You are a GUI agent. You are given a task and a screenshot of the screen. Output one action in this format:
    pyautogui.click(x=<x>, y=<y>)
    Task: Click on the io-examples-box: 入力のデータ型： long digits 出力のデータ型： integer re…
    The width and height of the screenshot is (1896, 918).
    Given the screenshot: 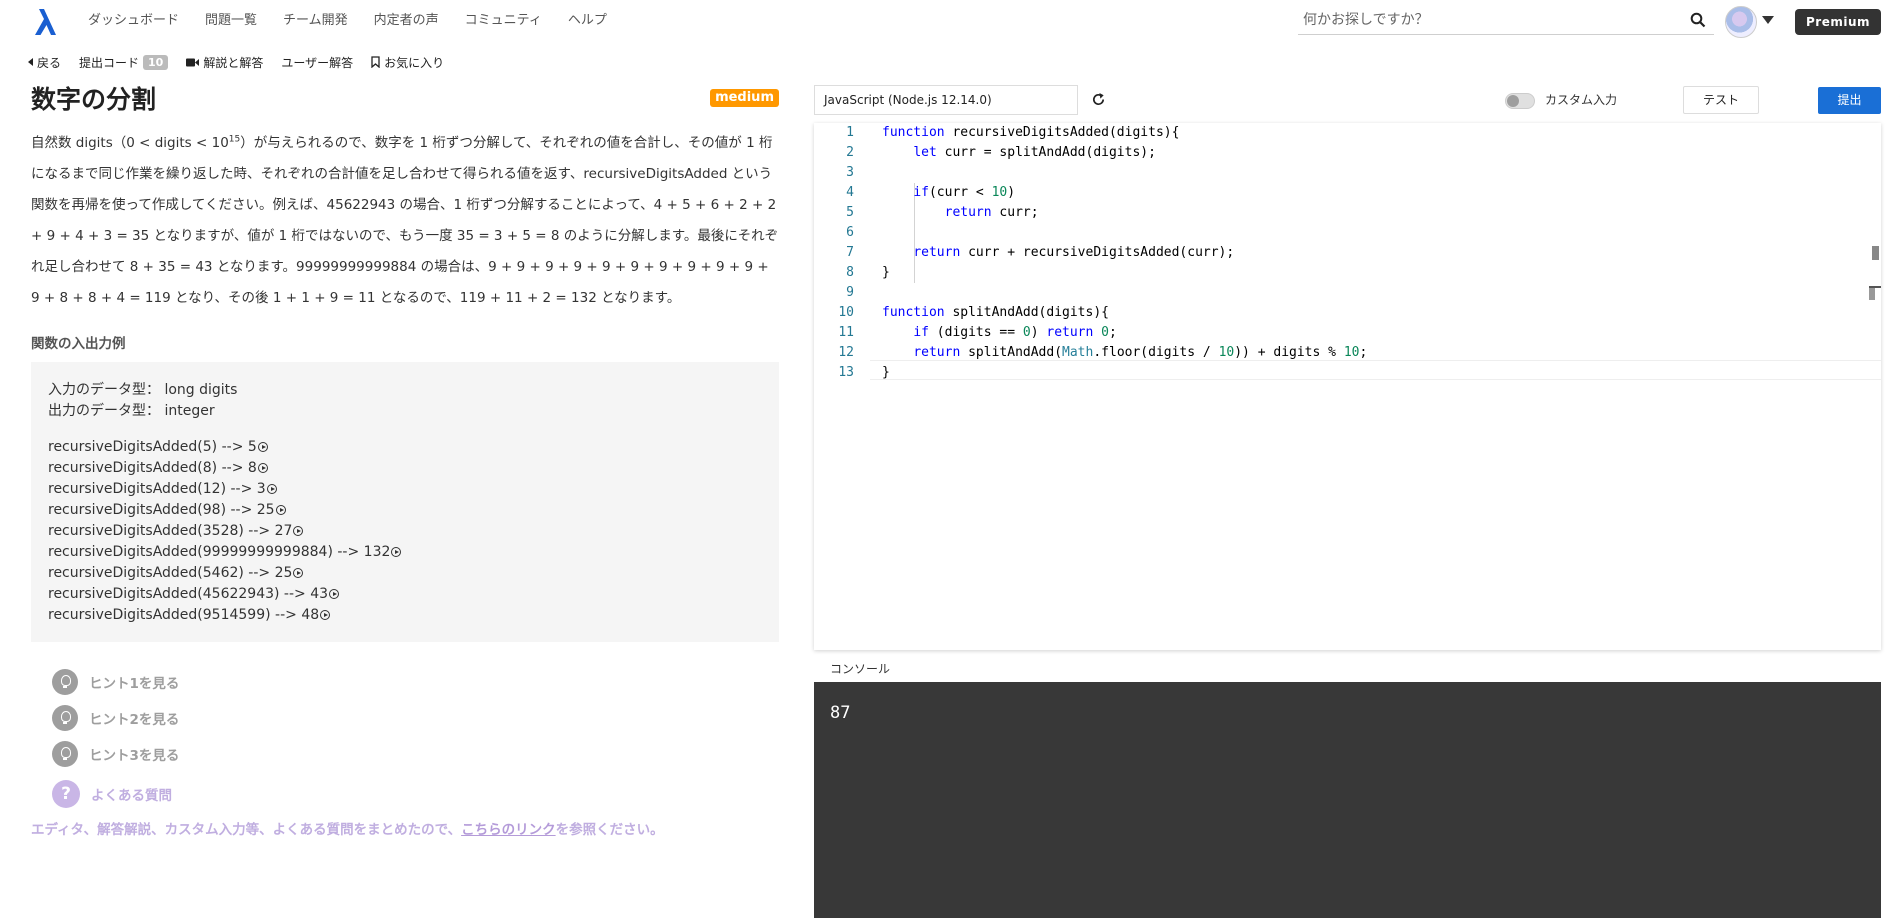 What is the action you would take?
    pyautogui.click(x=405, y=502)
    